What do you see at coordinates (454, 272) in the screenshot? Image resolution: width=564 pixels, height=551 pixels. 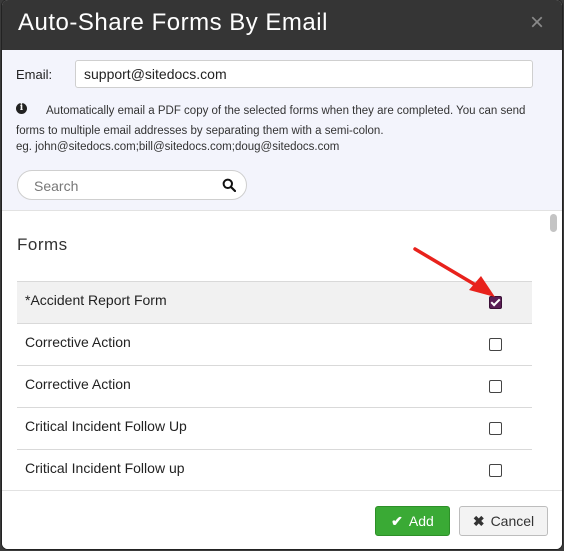 I see `red-arrow-annotation` at bounding box center [454, 272].